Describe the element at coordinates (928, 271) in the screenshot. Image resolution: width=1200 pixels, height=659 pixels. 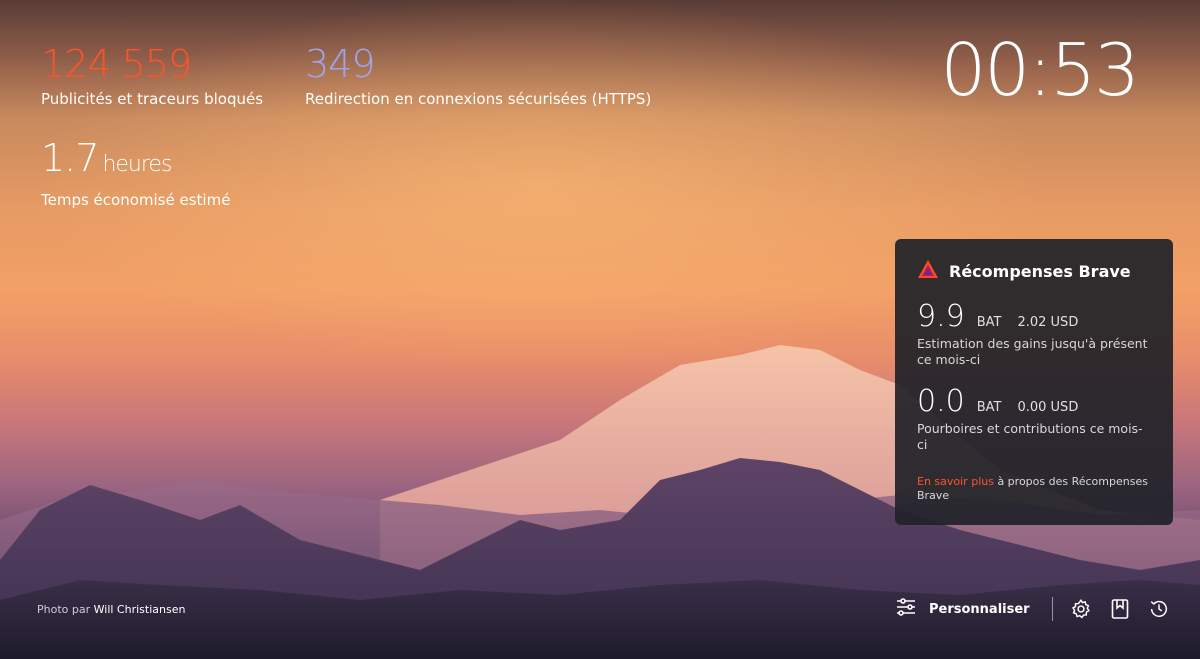
I see `bat-logo-icon` at that location.